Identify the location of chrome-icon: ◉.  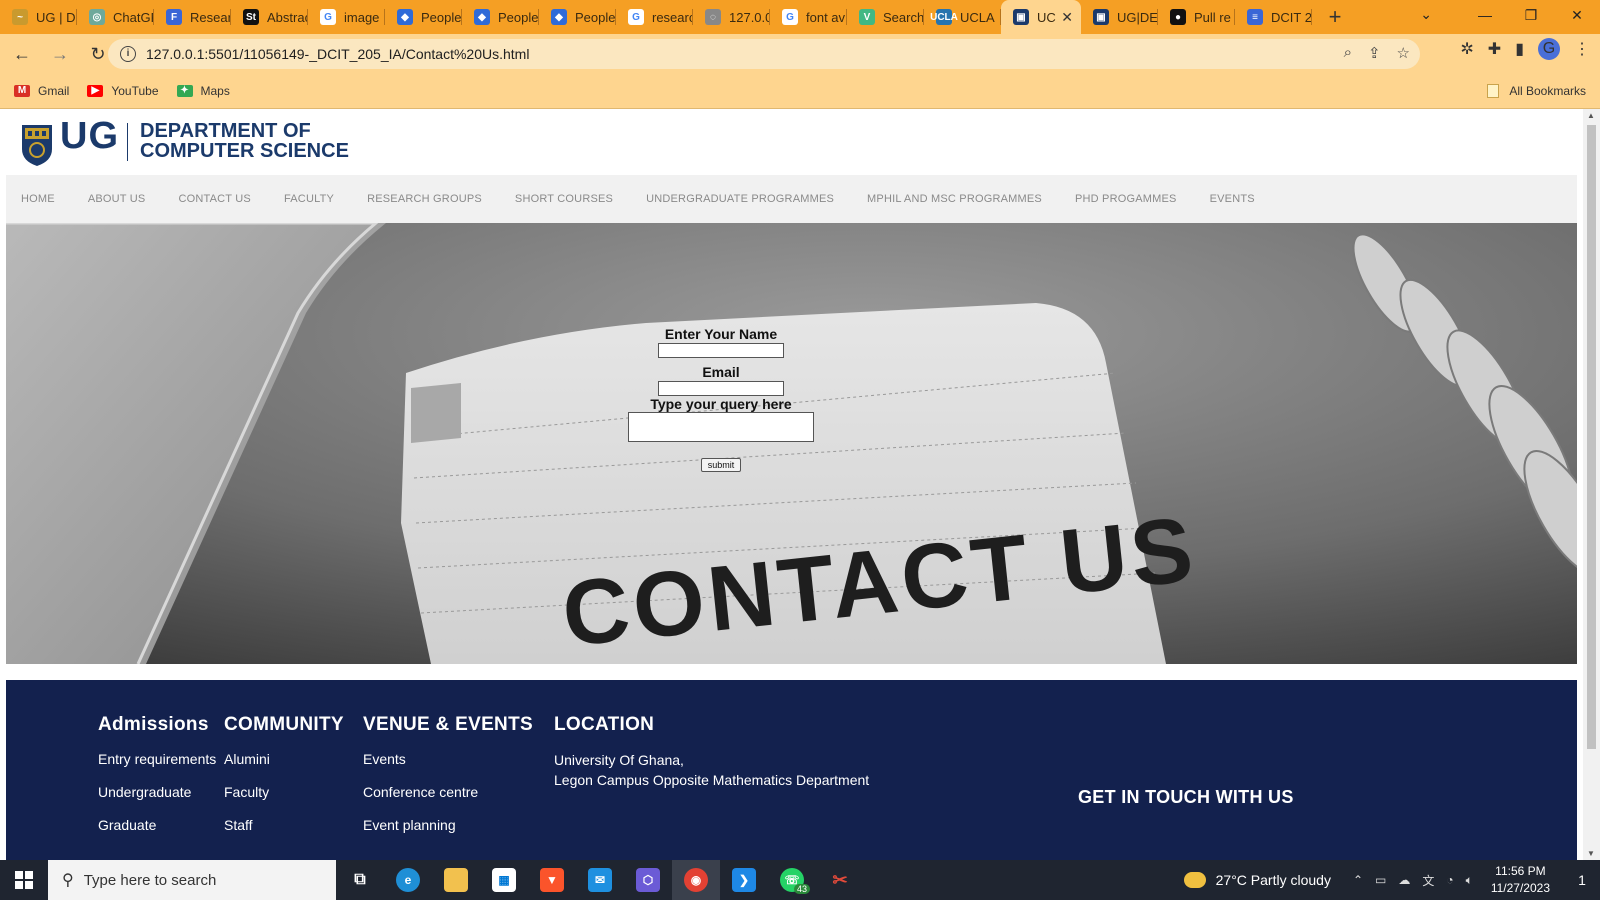
(696, 880).